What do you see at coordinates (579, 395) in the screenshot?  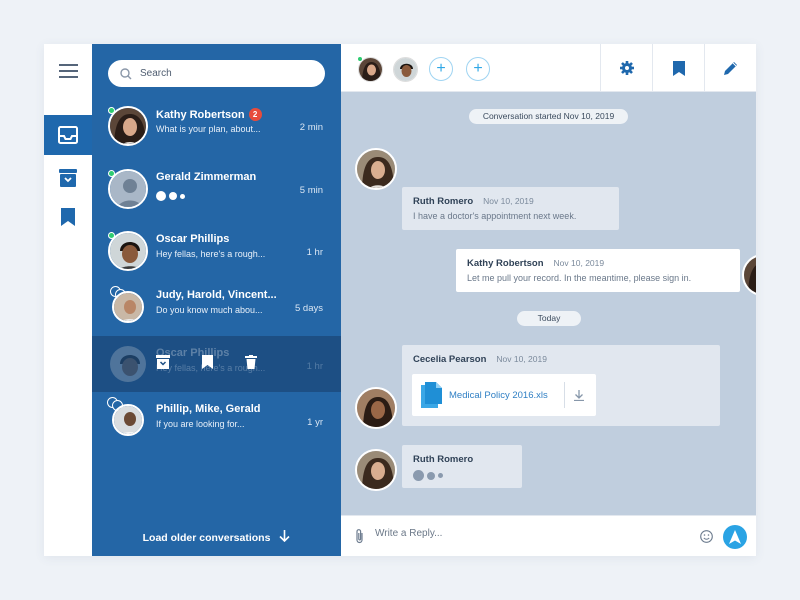 I see `download-icon` at bounding box center [579, 395].